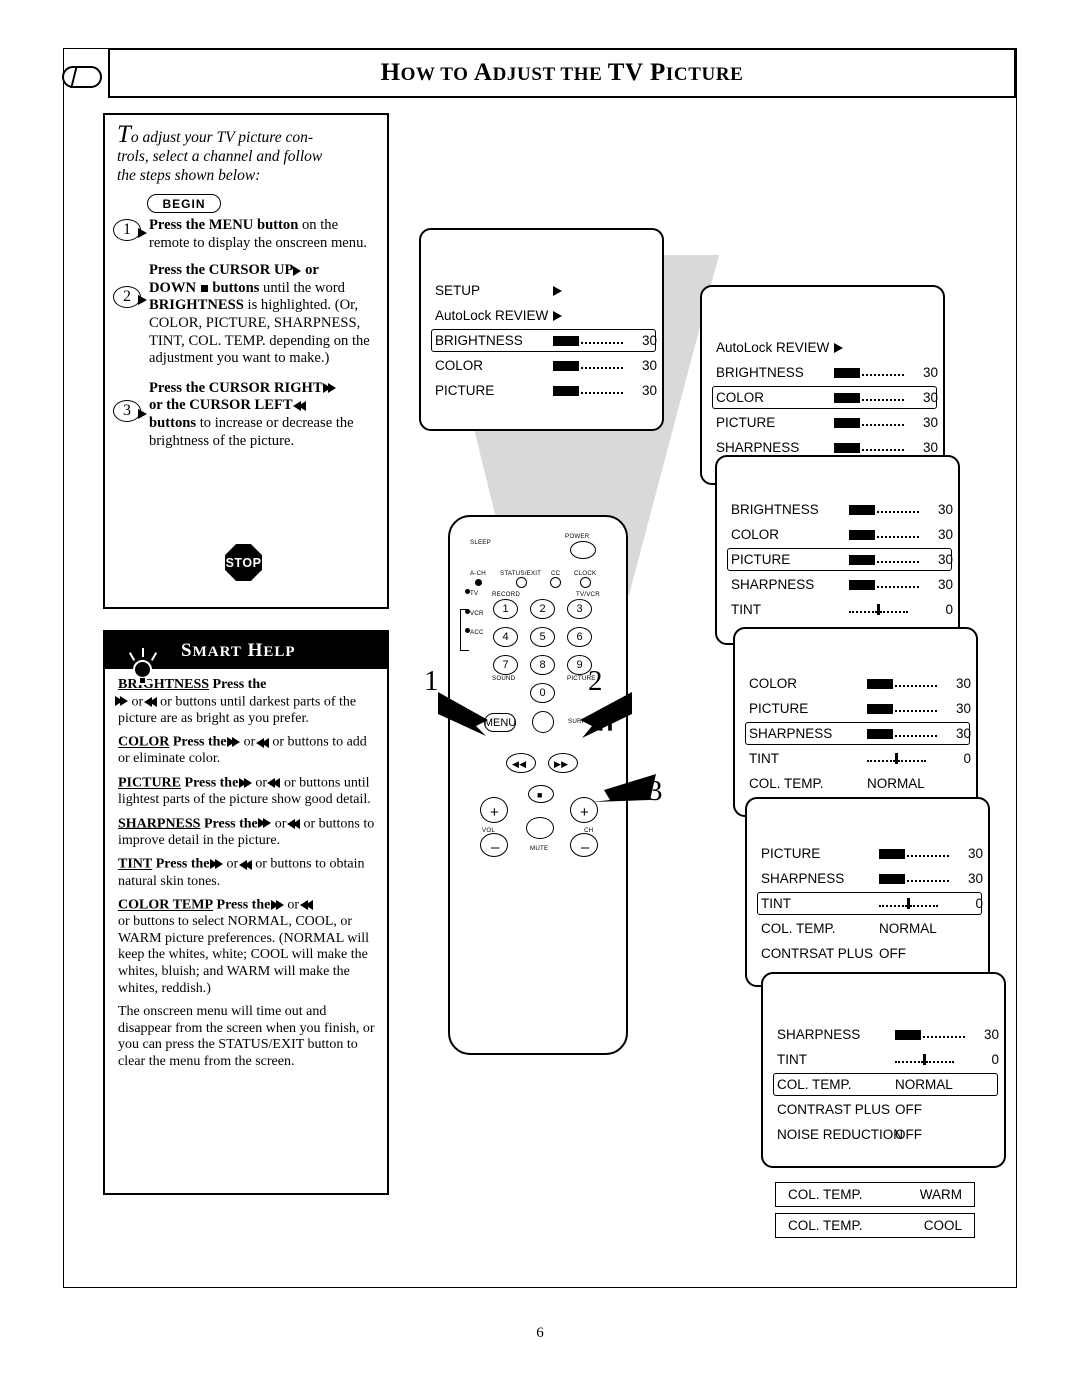 This screenshot has height=1397, width=1080. What do you see at coordinates (182, 864) in the screenshot?
I see `entry-lead-tint: Press the` at bounding box center [182, 864].